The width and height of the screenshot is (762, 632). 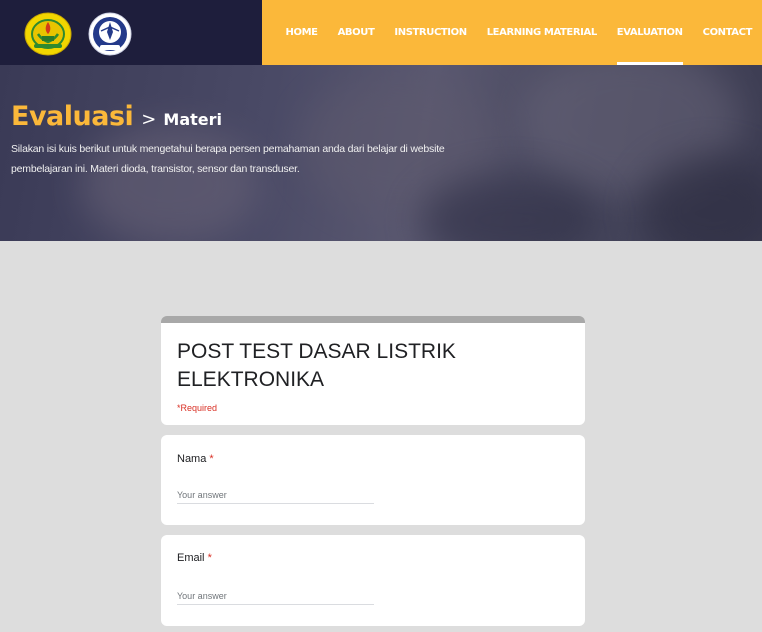 What do you see at coordinates (48, 34) in the screenshot?
I see `university-logo-icon` at bounding box center [48, 34].